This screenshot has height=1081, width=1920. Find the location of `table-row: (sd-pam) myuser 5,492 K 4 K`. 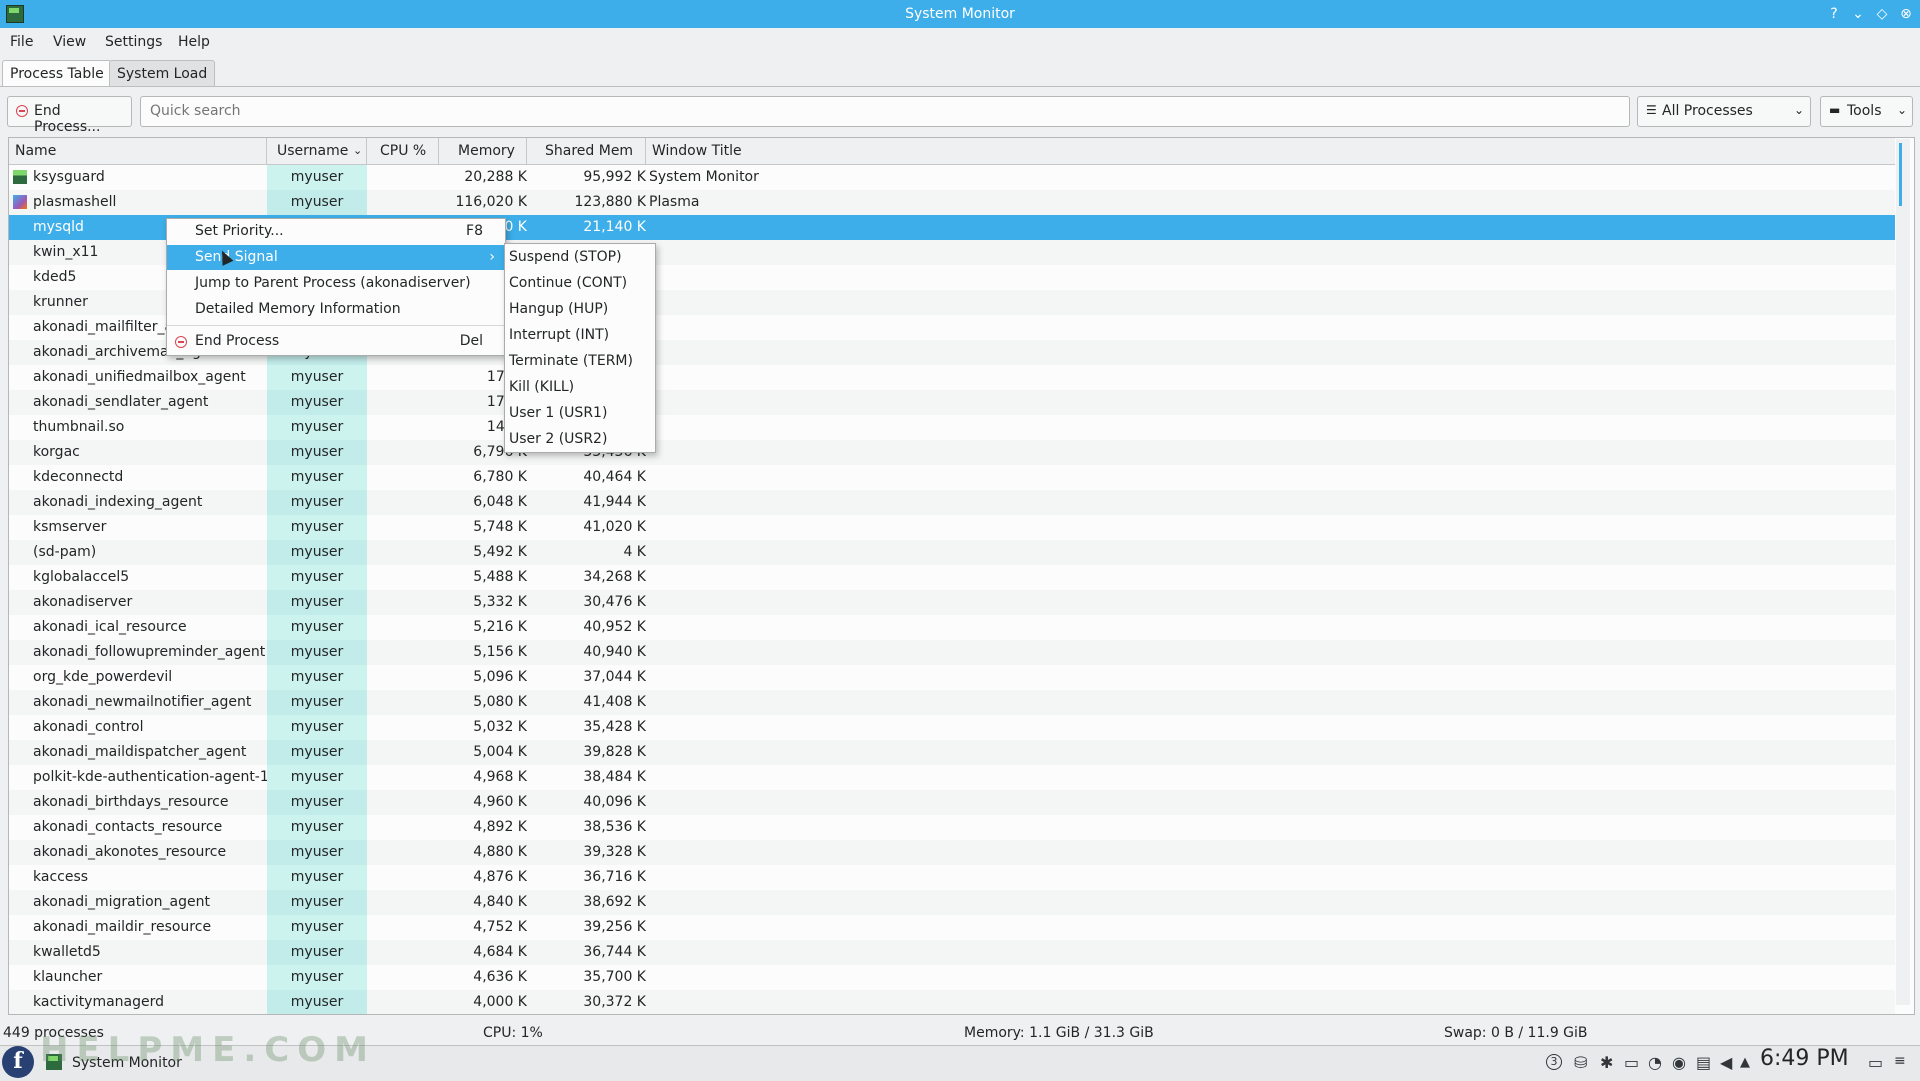

table-row: (sd-pam) myuser 5,492 K 4 K is located at coordinates (952, 552).